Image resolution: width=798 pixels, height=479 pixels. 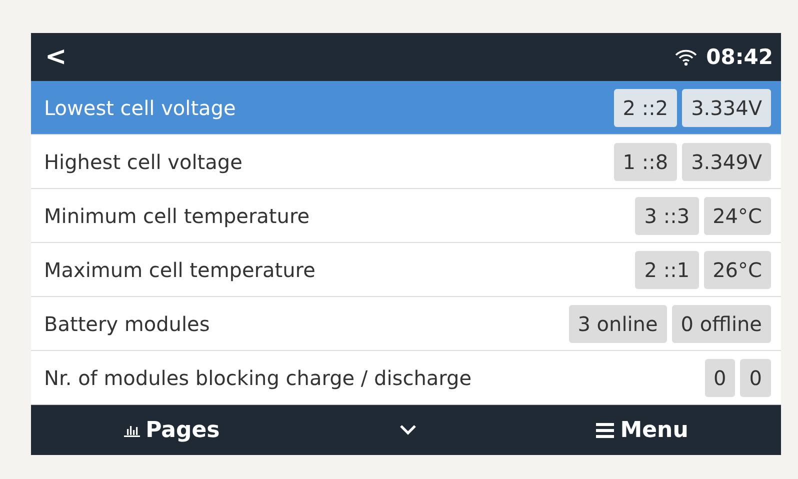 I want to click on value-tag: 0 offline, so click(x=721, y=323).